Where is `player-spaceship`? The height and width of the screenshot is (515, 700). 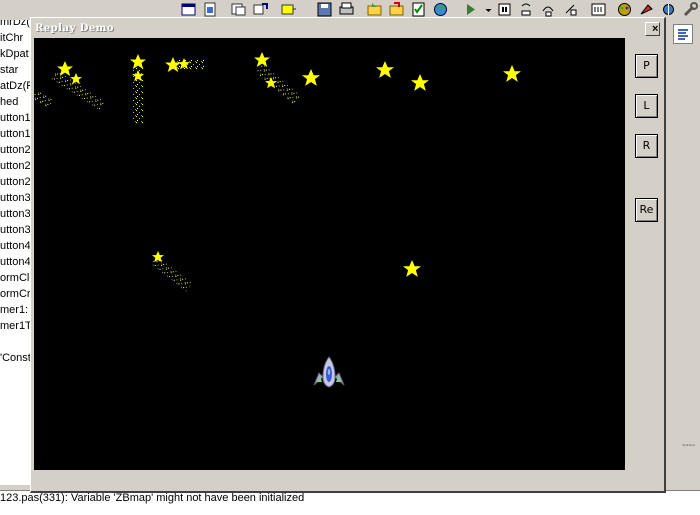 player-spaceship is located at coordinates (329, 372).